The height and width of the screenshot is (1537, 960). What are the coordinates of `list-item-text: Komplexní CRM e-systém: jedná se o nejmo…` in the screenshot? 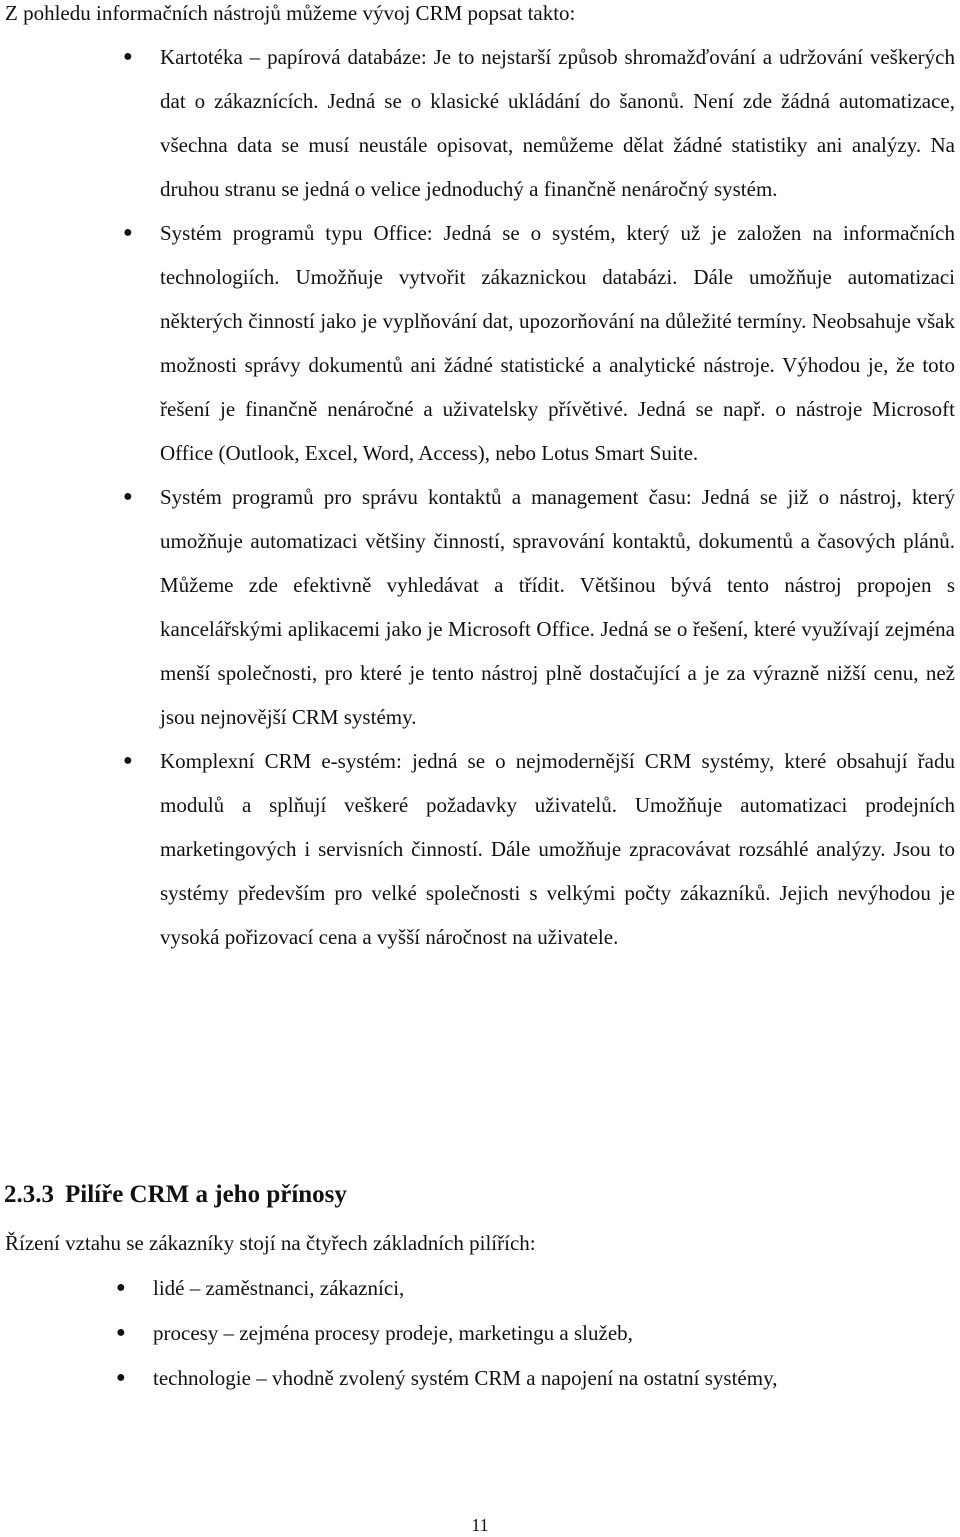 It's located at (557, 849).